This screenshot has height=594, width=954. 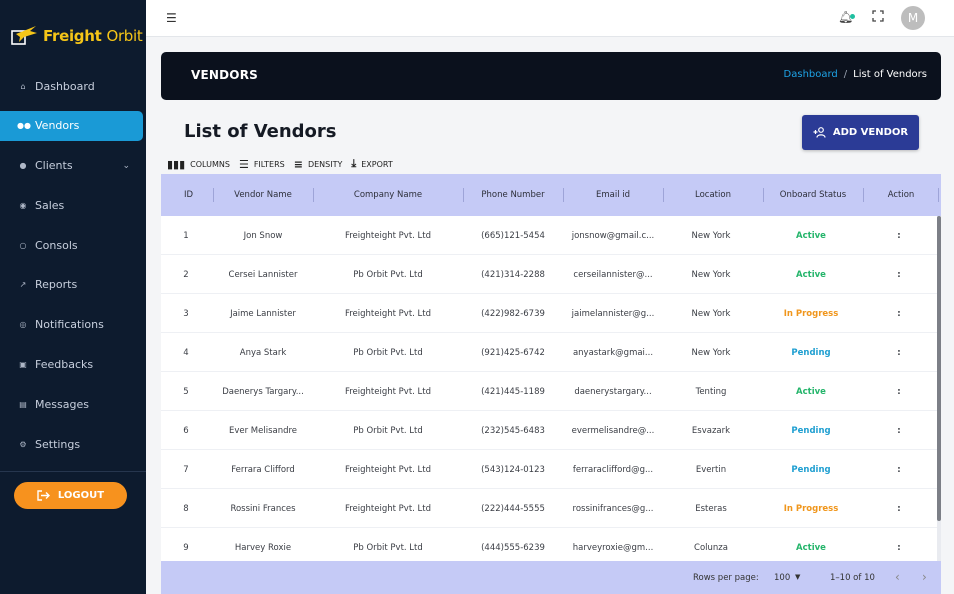 What do you see at coordinates (711, 508) in the screenshot?
I see `cell-location: Esteras` at bounding box center [711, 508].